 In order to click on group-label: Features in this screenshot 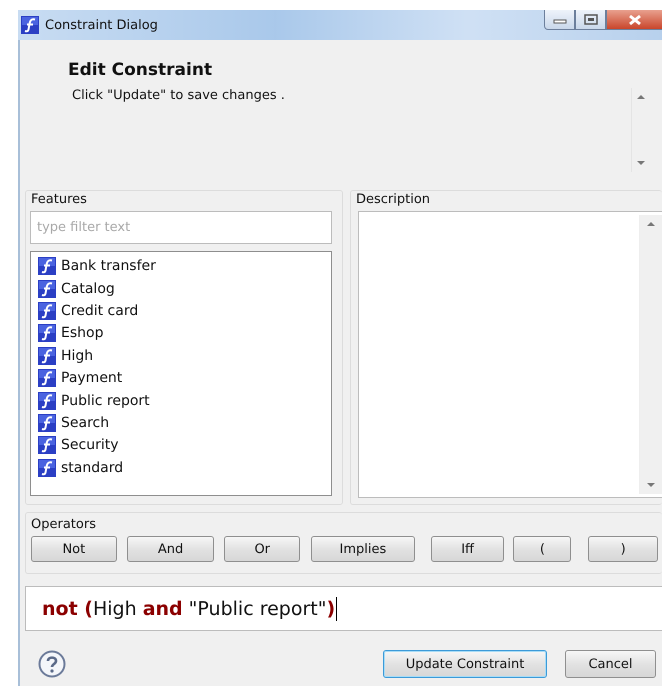, I will do `click(59, 199)`.